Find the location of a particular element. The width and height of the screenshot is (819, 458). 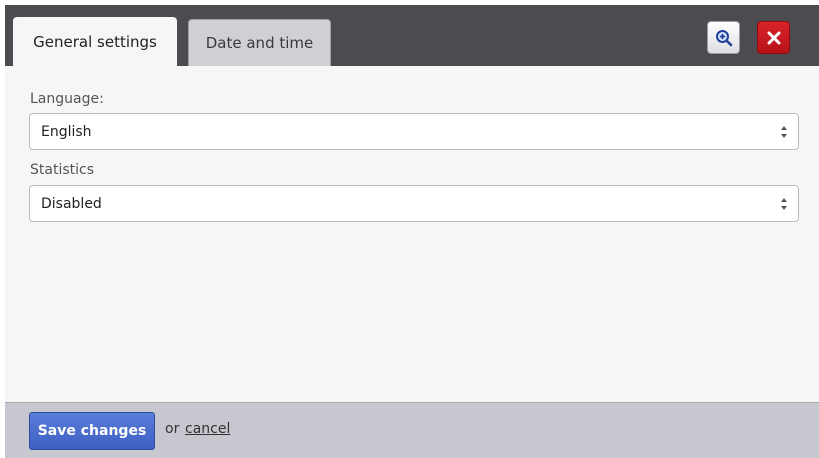

language-select: English is located at coordinates (414, 131).